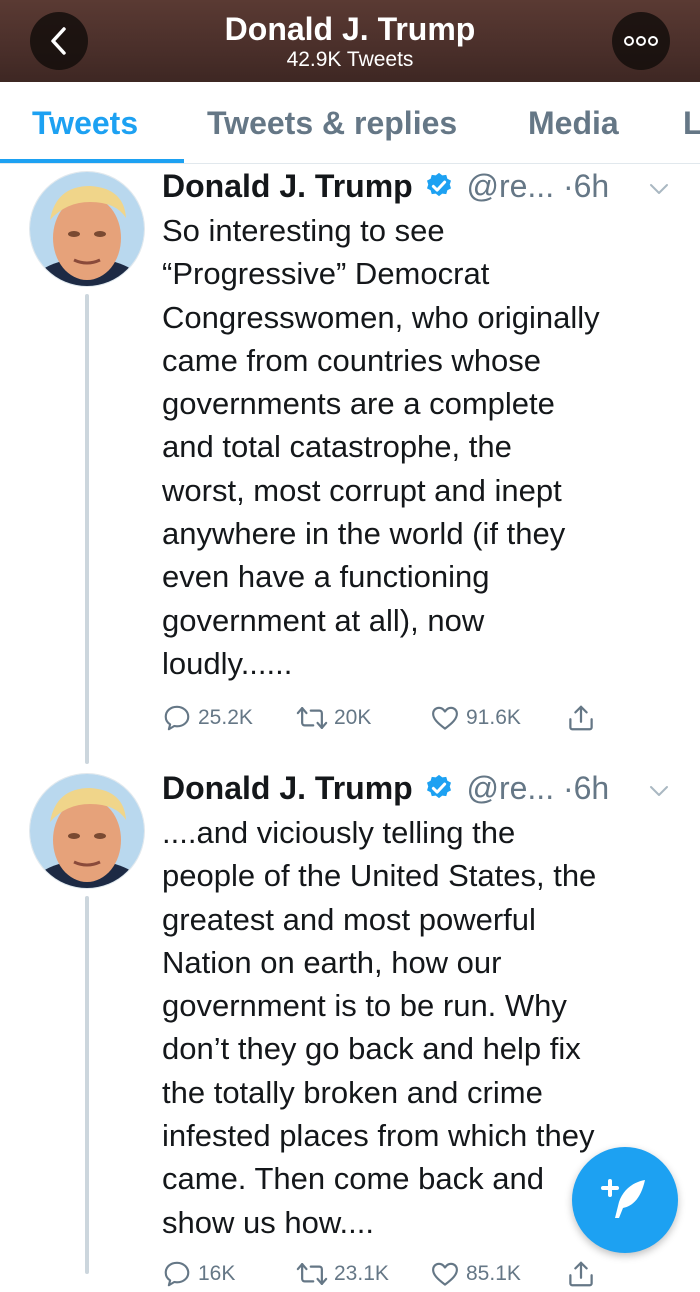  Describe the element at coordinates (691, 122) in the screenshot. I see `tab-likes: L` at that location.